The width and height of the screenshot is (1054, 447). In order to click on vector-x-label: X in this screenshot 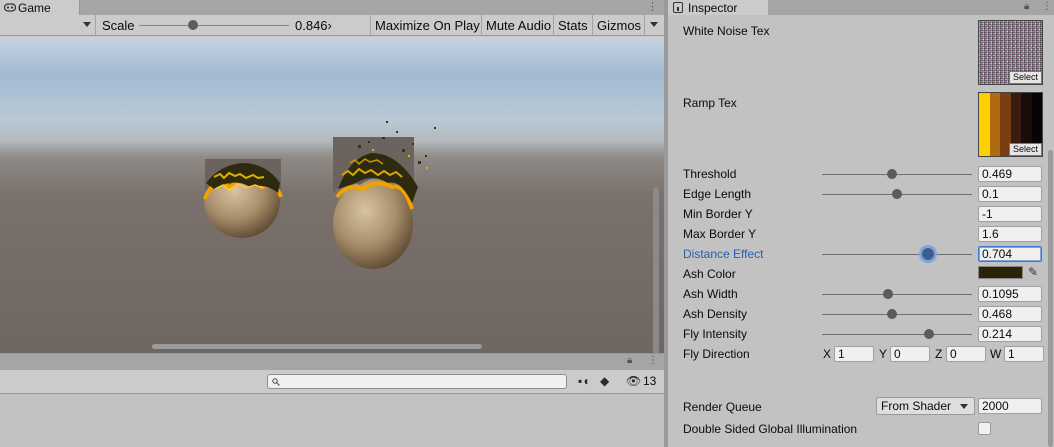, I will do `click(827, 354)`.